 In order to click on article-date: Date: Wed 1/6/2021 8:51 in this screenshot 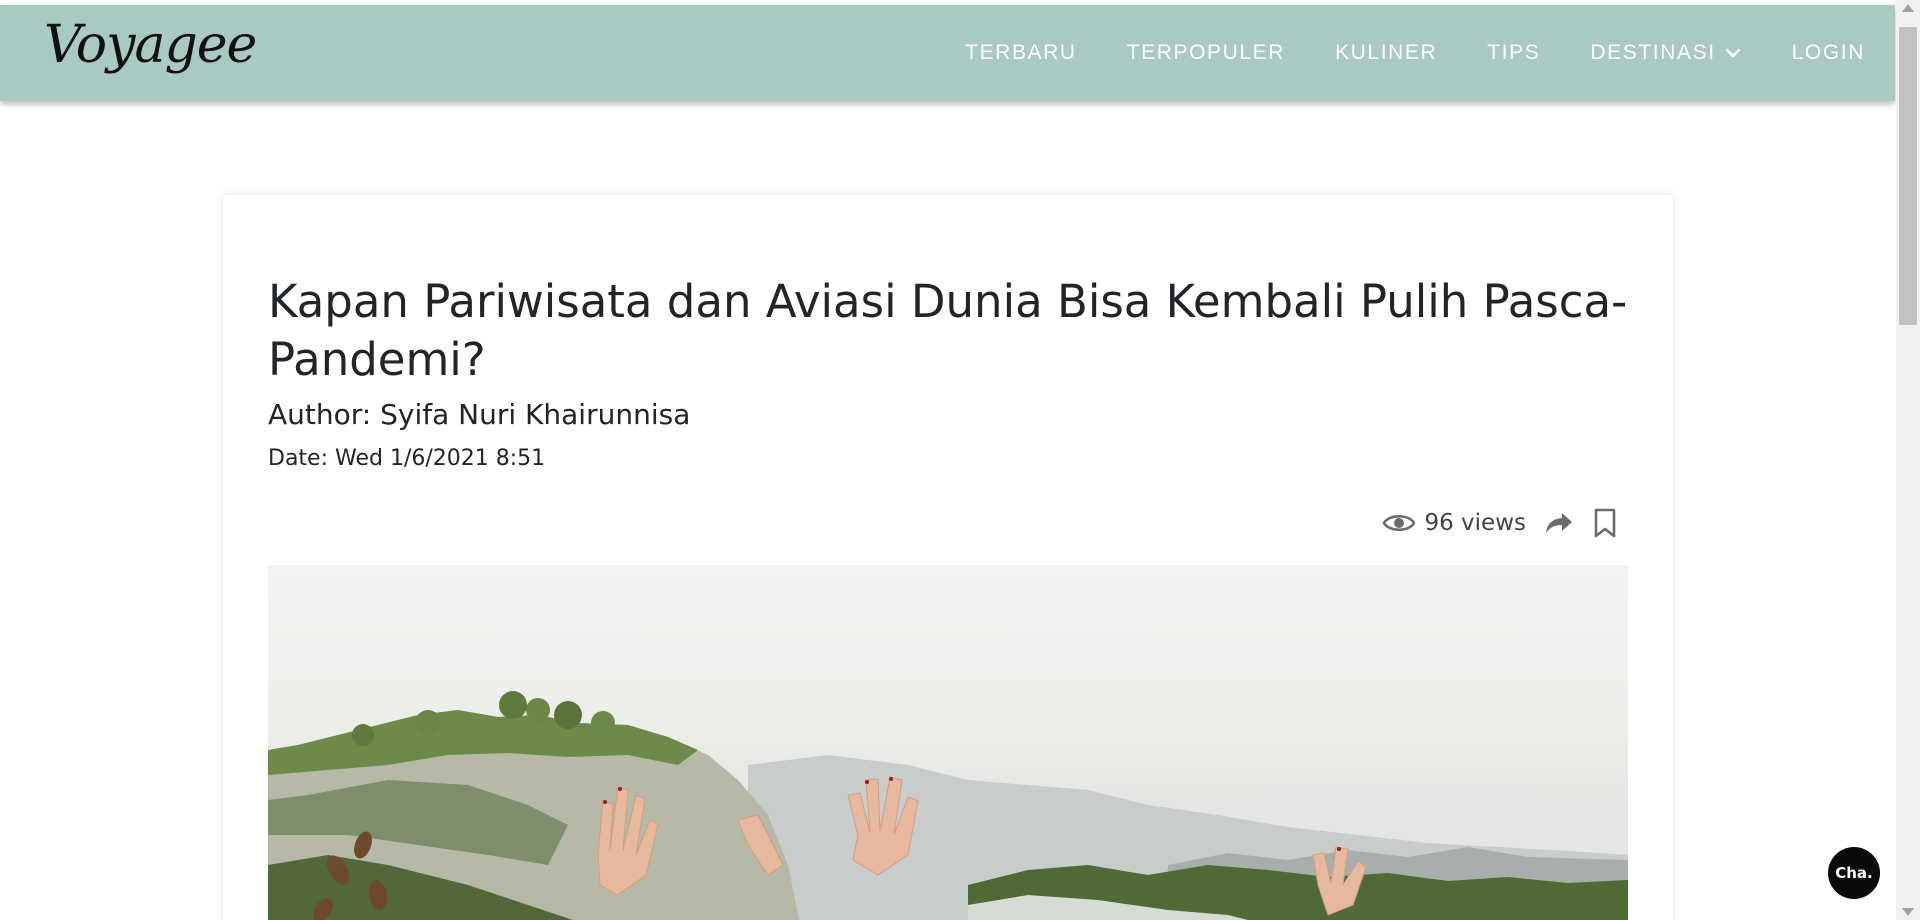, I will do `click(407, 458)`.